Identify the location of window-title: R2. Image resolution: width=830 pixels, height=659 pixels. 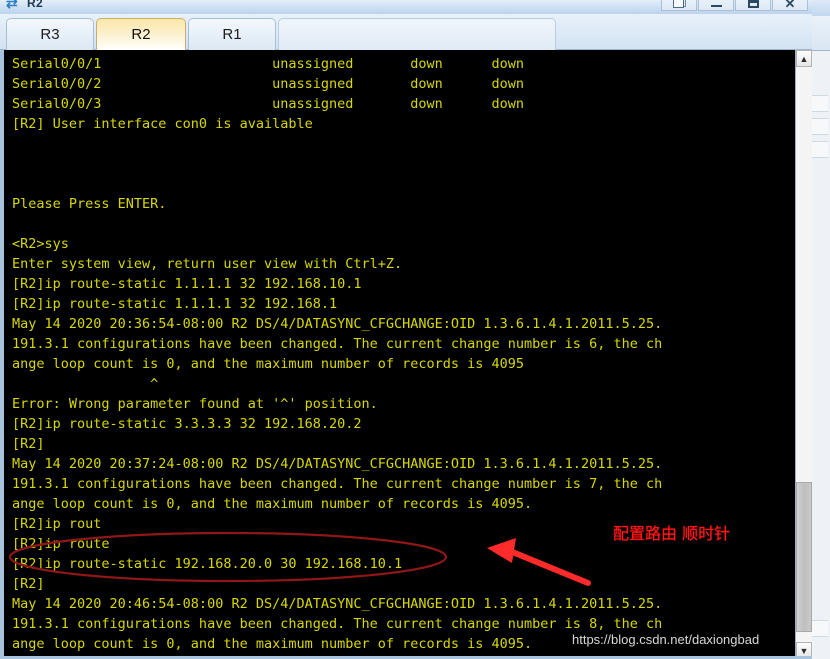
(35, 5).